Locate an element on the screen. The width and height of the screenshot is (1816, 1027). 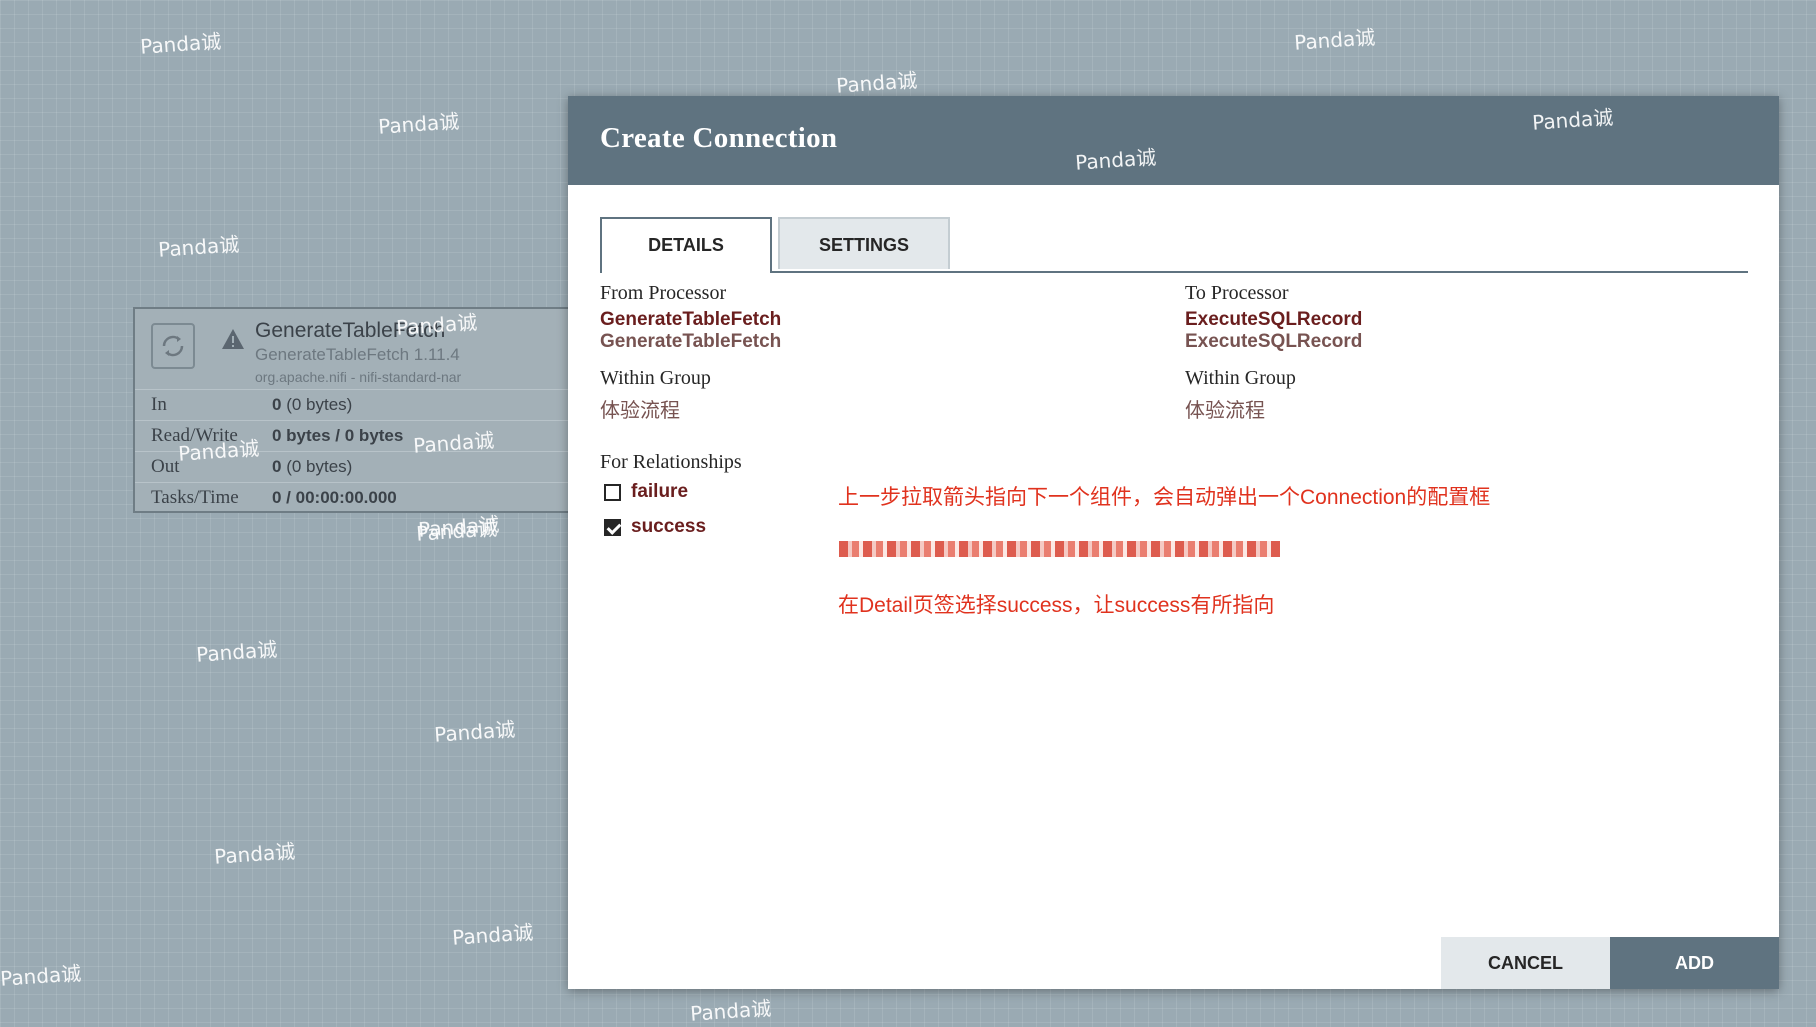
from-processor-name: GenerateTableFetch is located at coordinates (691, 319).